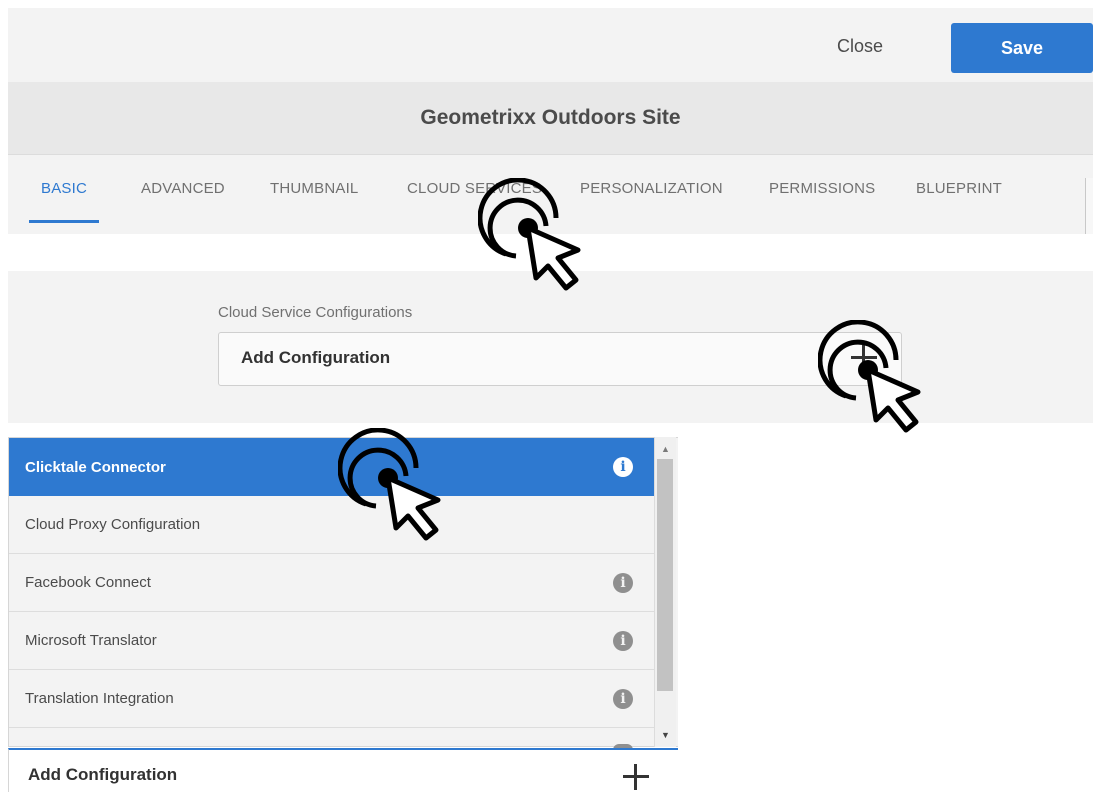 Image resolution: width=1101 pixels, height=792 pixels. What do you see at coordinates (103, 774) in the screenshot?
I see `add-configuration-text-bottom: Add Configuration` at bounding box center [103, 774].